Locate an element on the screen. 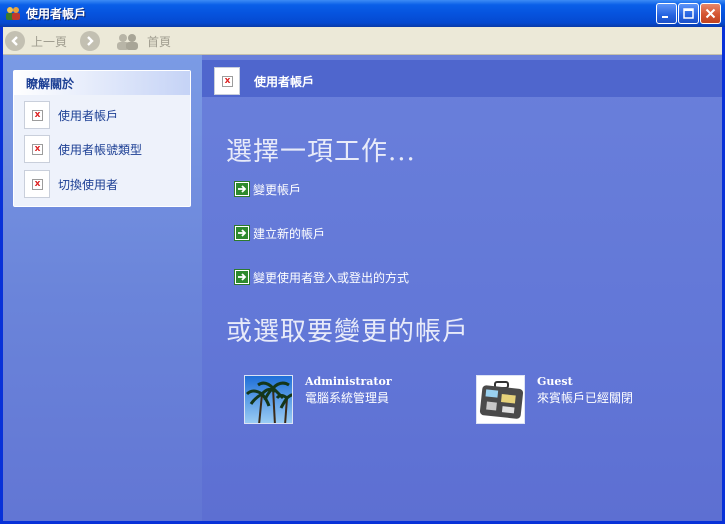  learn-about-panel: 瞭解關於 x 使用者帳戶 x 使用者帳號類型 x 切換使用者 is located at coordinates (102, 138).